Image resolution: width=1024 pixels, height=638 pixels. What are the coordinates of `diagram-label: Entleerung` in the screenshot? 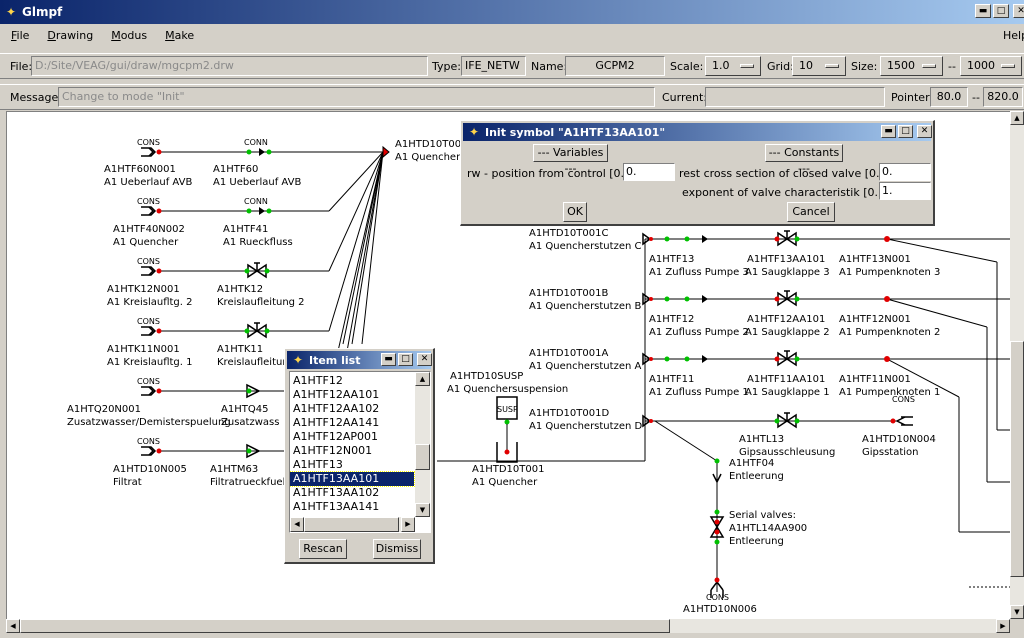 It's located at (756, 476).